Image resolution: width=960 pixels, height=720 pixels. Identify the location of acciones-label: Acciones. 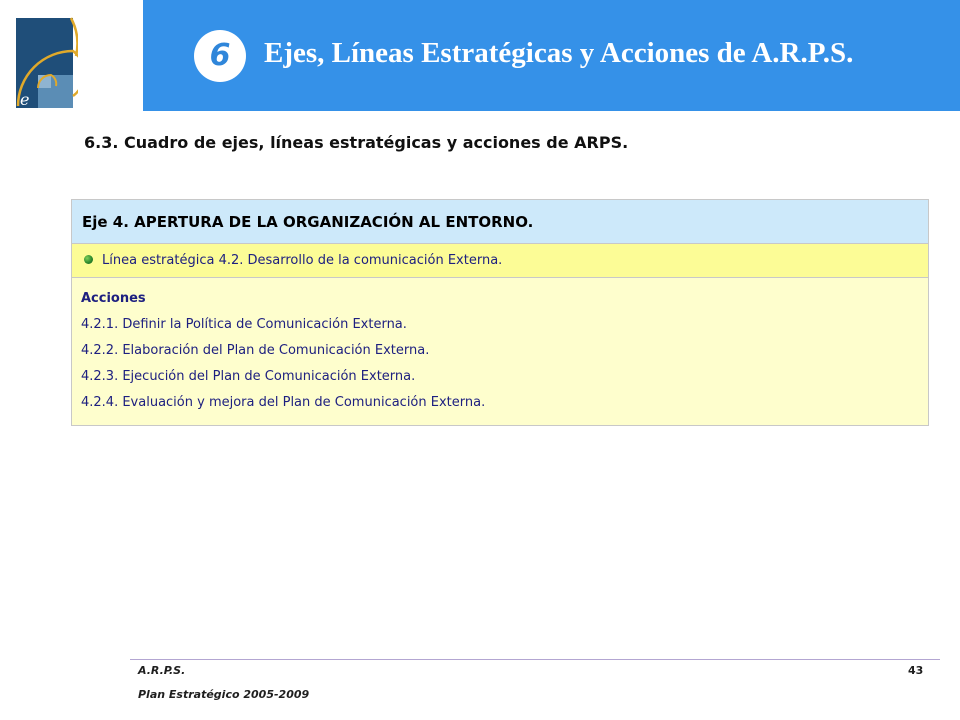
(113, 298).